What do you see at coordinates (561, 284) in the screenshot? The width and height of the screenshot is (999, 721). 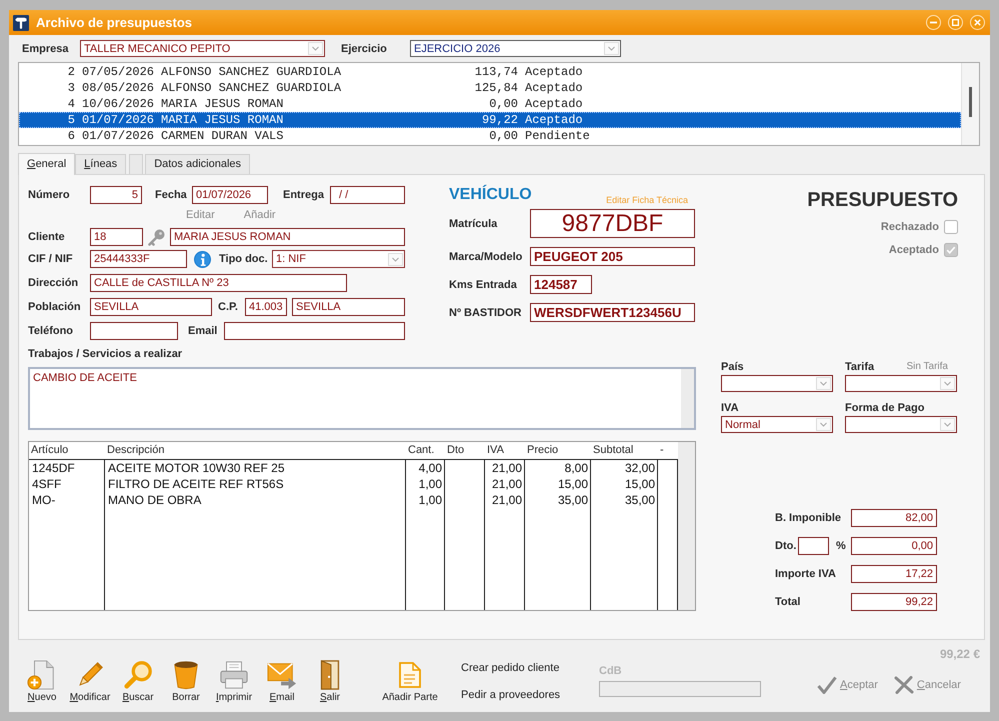 I see `input-field: 124587` at bounding box center [561, 284].